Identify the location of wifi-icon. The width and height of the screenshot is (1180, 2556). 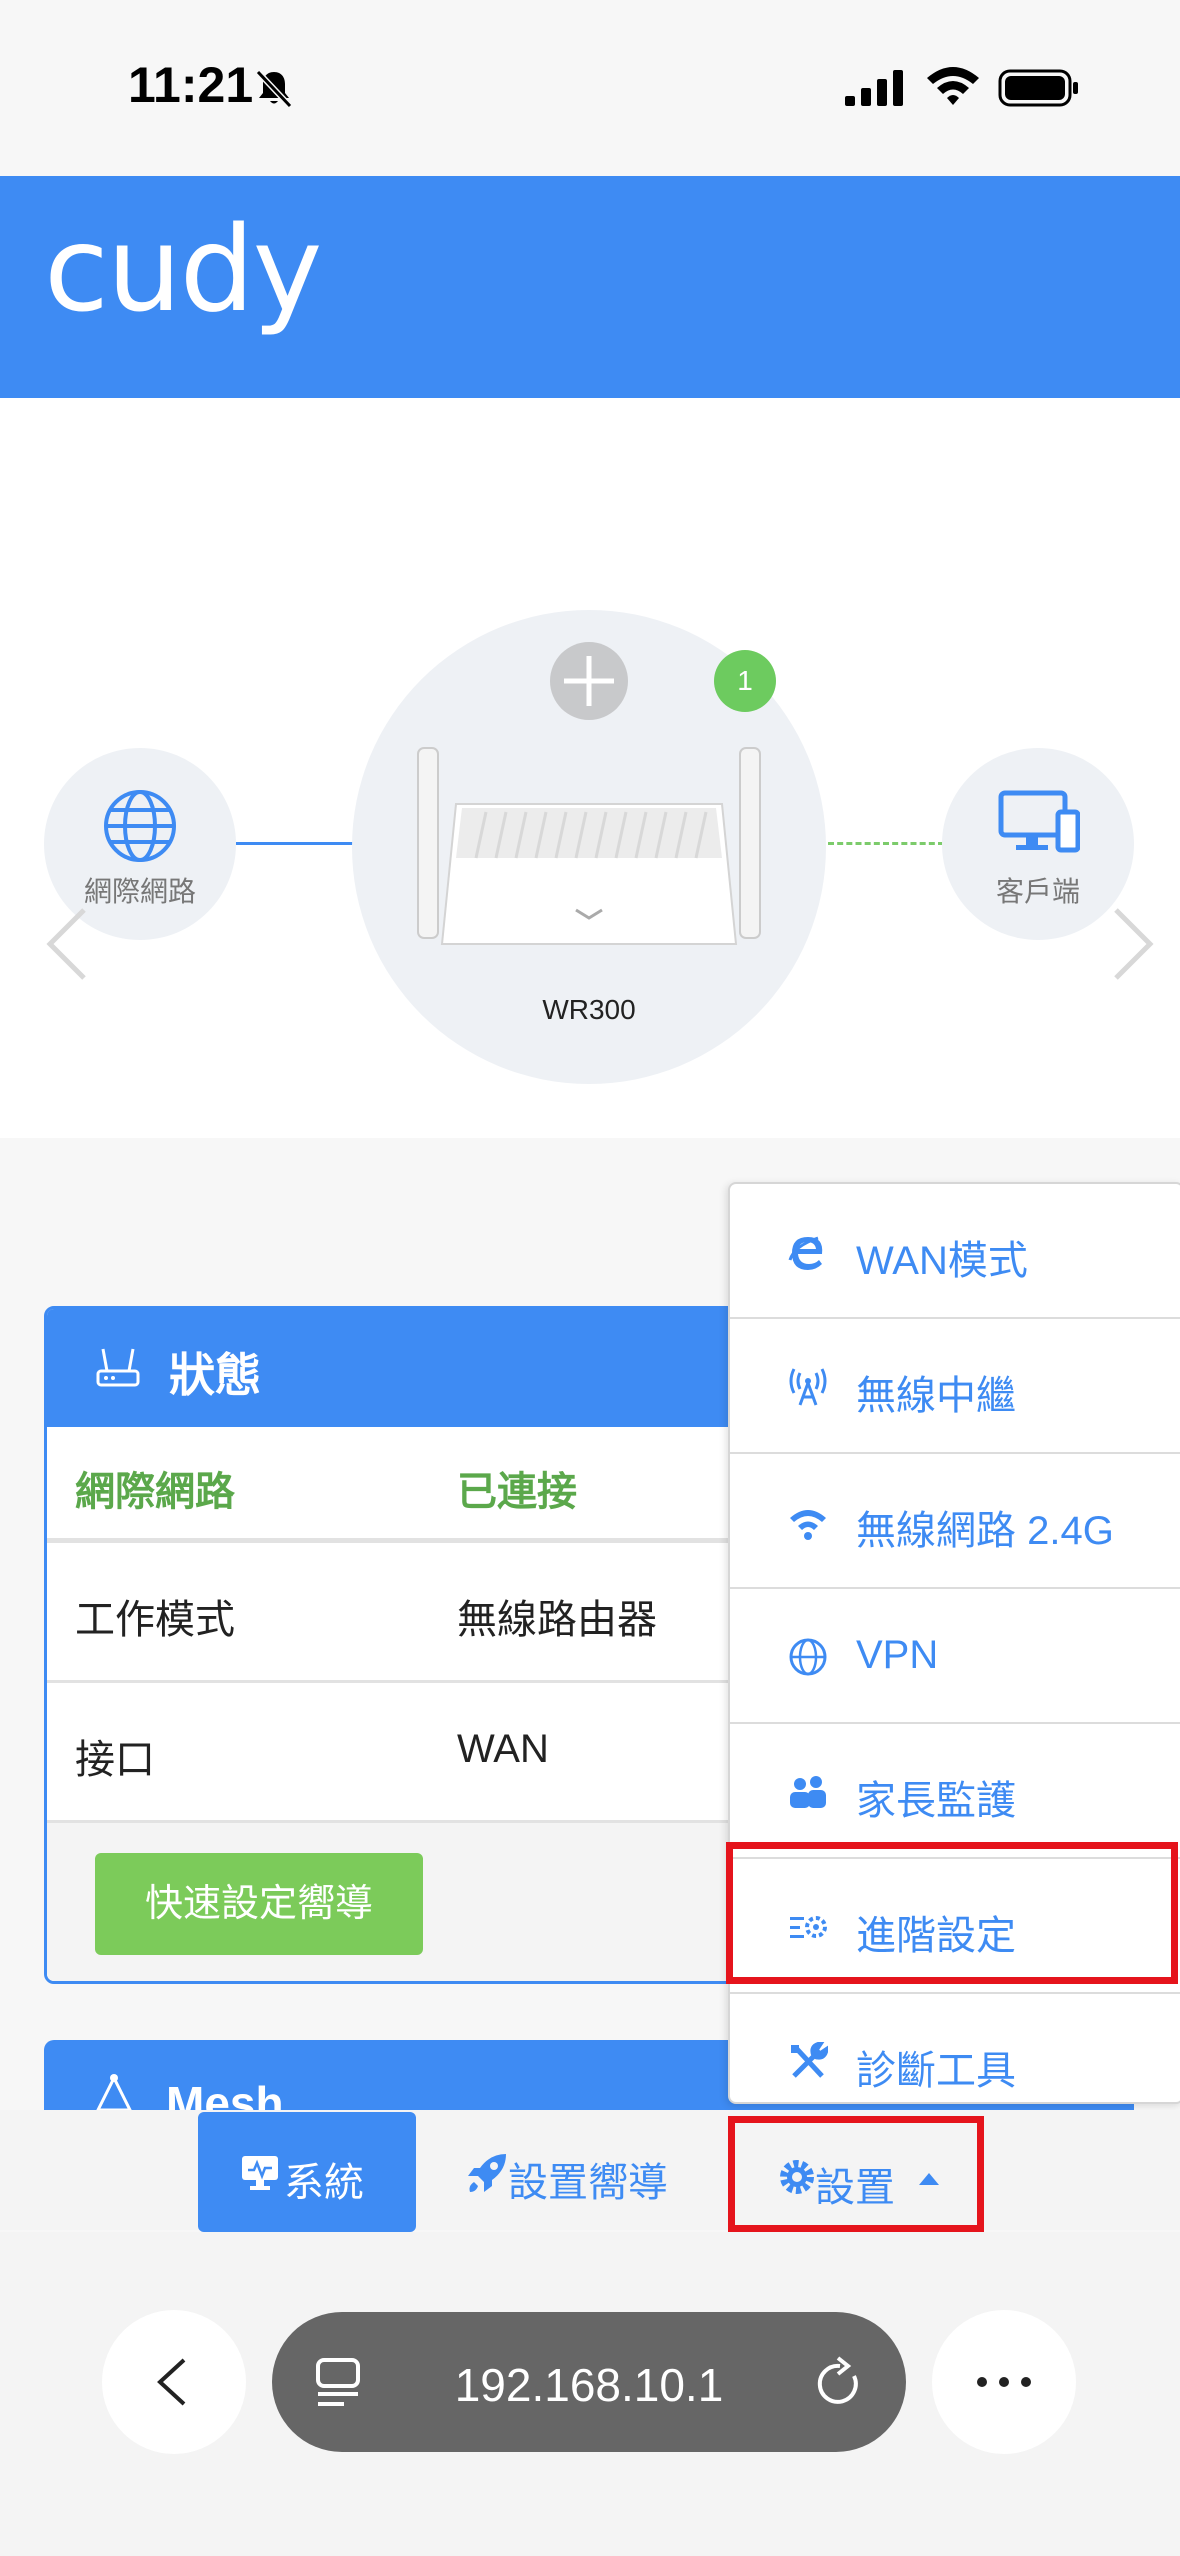
(808, 1525).